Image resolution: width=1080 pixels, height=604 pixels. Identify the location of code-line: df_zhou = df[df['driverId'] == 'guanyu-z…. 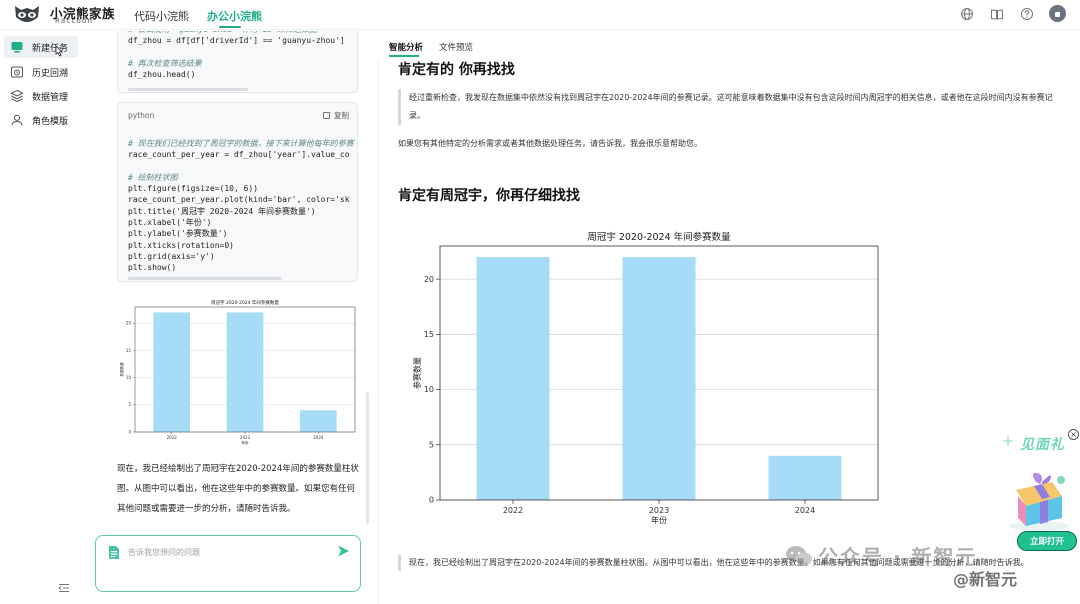
(236, 41).